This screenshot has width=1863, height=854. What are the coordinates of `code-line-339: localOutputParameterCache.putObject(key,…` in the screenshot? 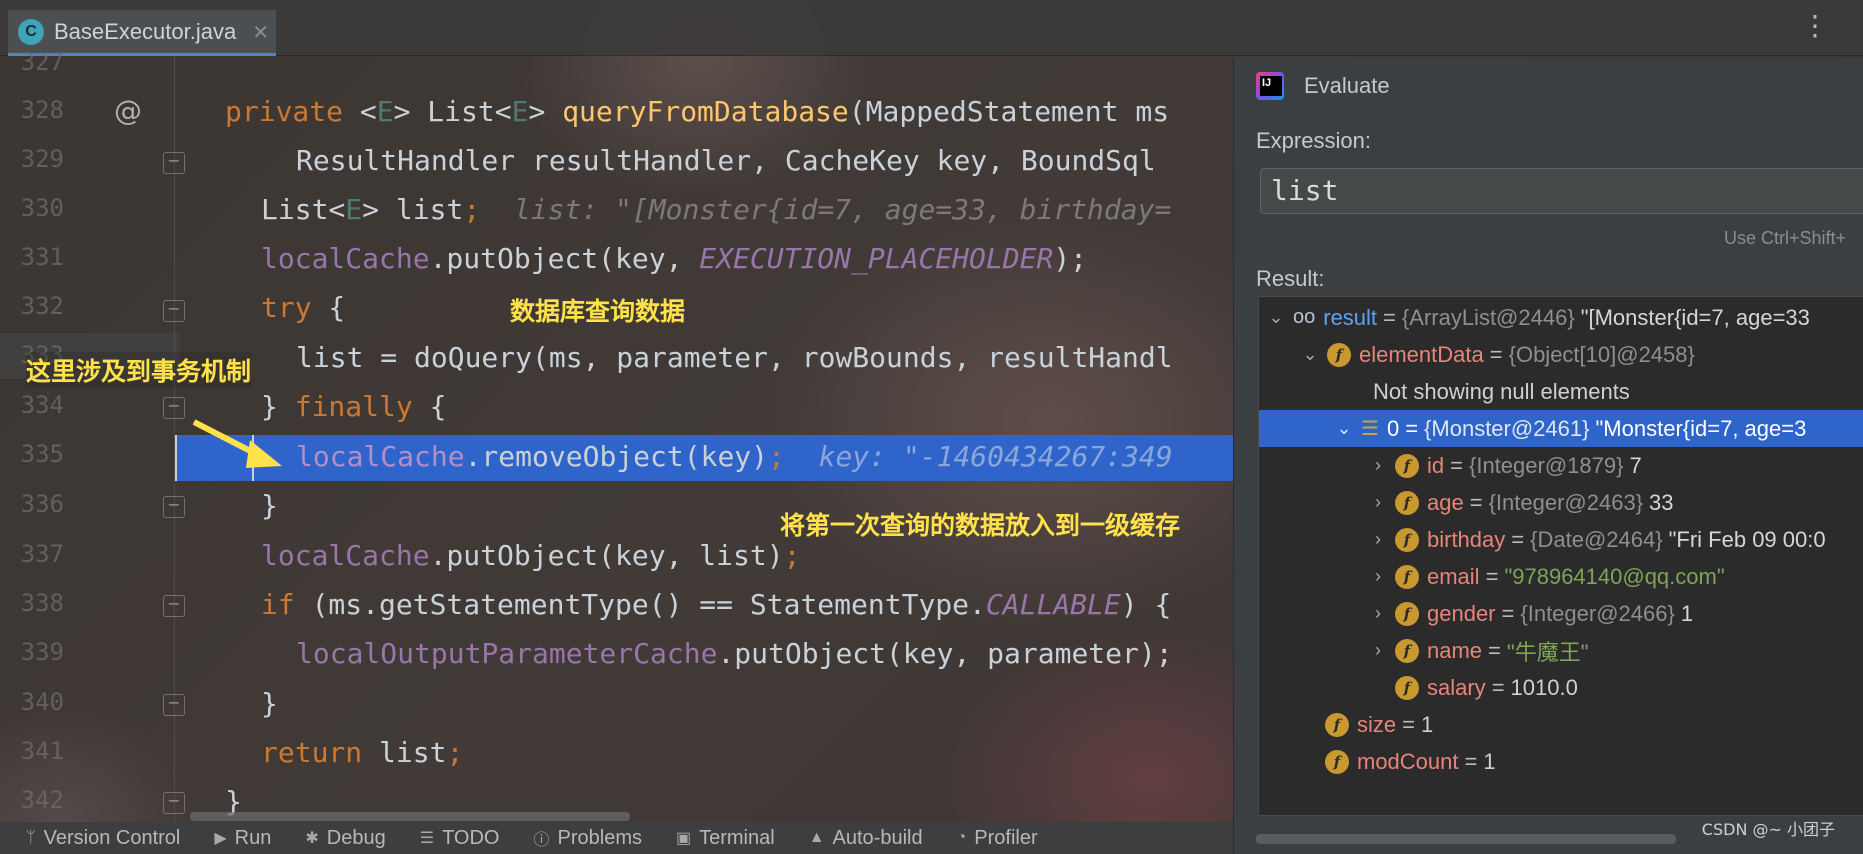 It's located at (734, 654).